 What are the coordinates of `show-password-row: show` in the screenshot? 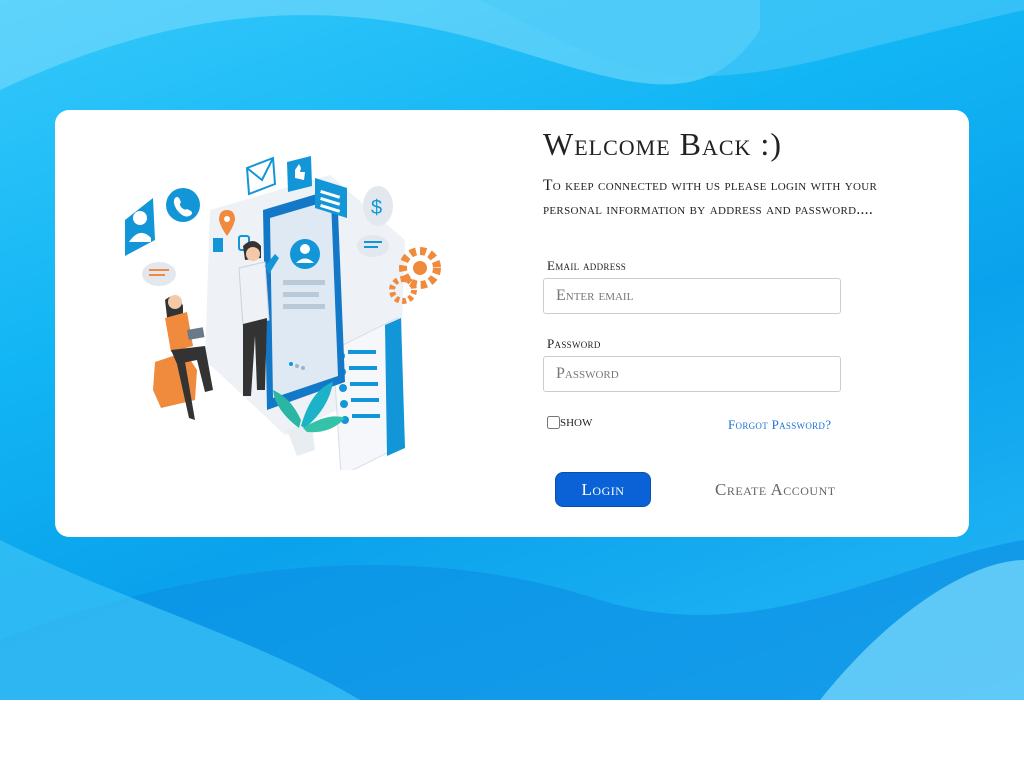 It's located at (569, 422).